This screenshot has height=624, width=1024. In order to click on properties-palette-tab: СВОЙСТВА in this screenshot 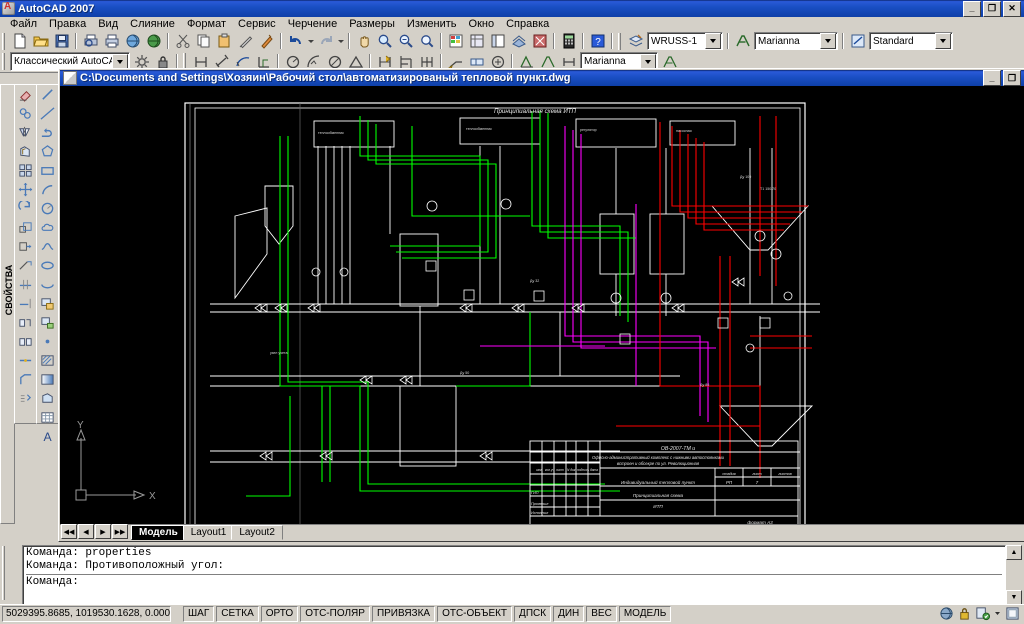, I will do `click(7, 304)`.